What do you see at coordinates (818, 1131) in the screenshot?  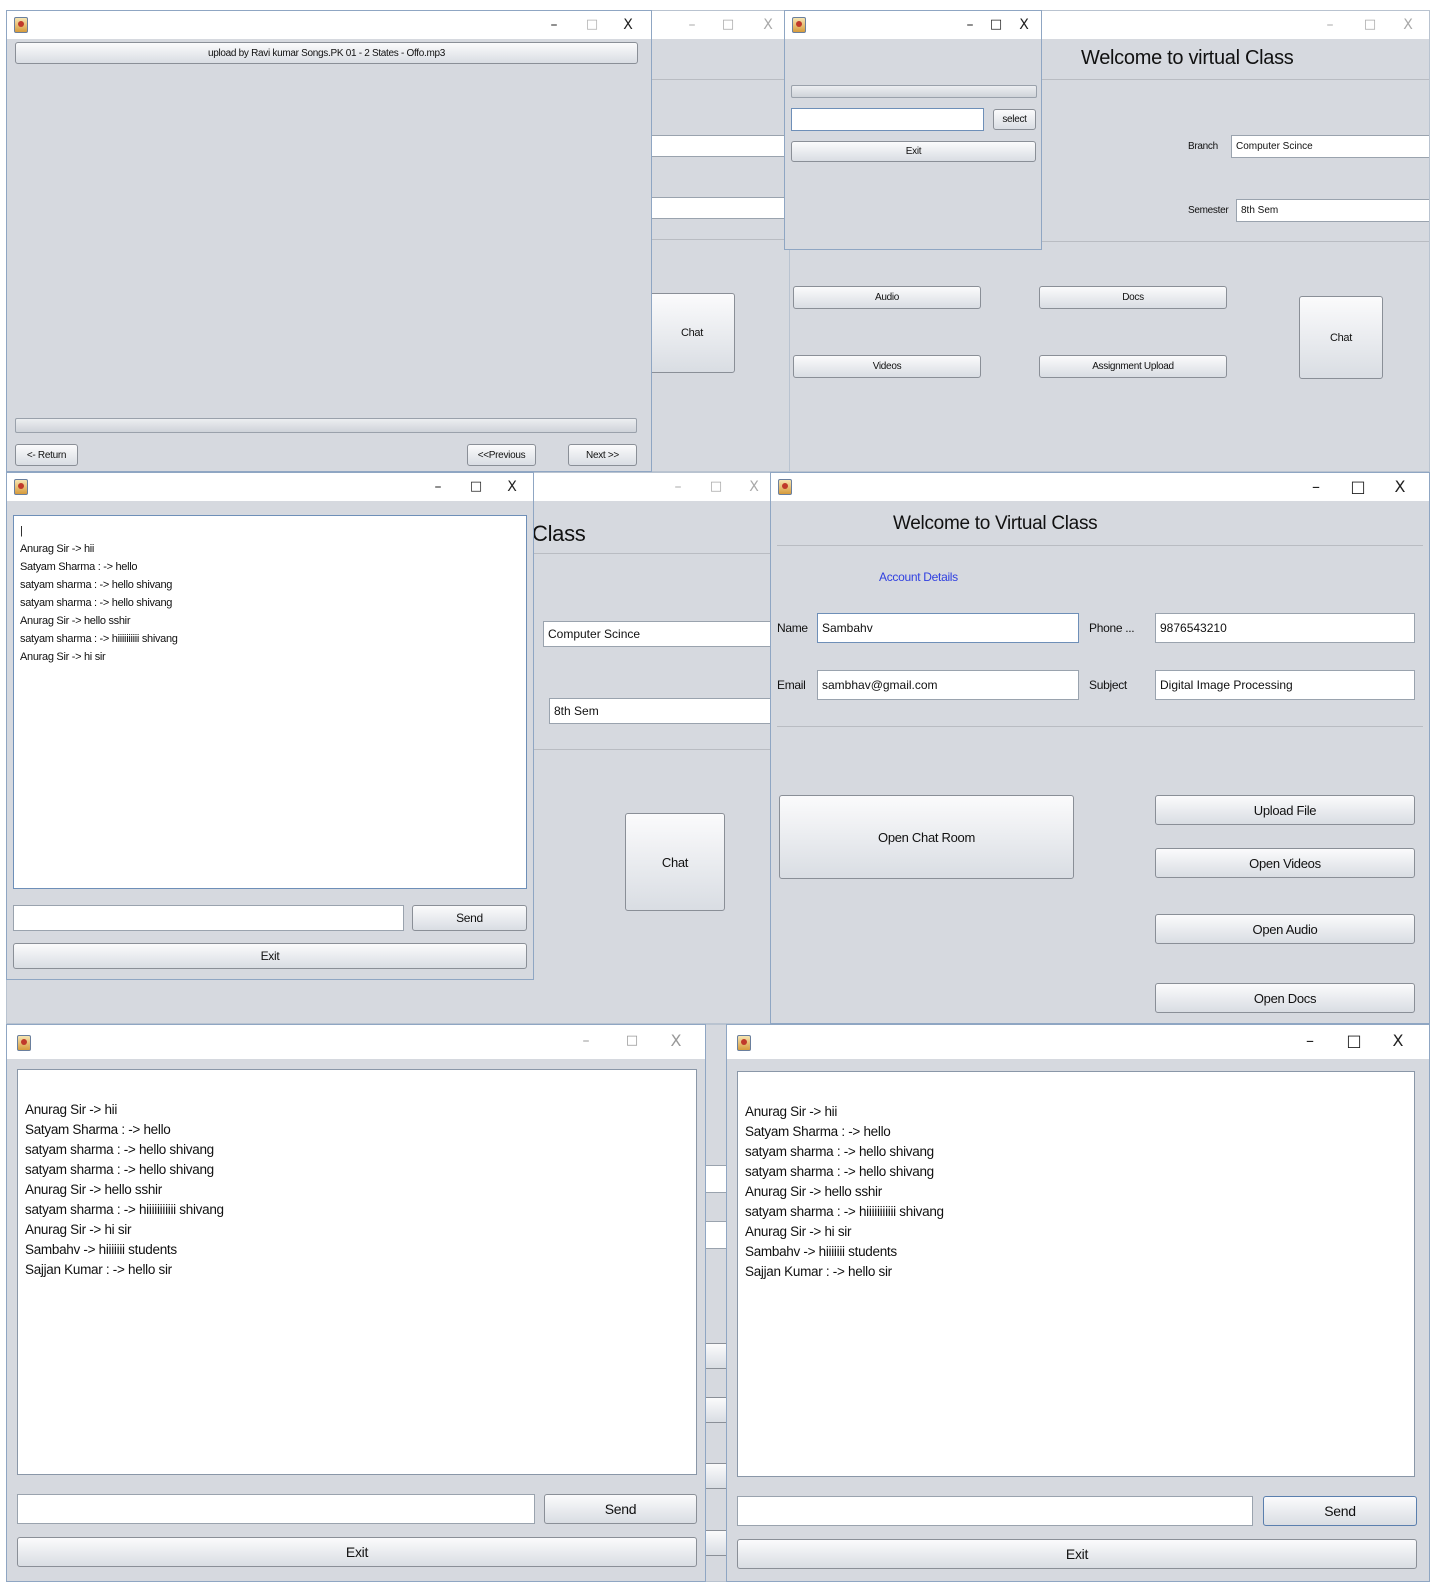 I see `chat-message: Satyam Sharma : -> hello` at bounding box center [818, 1131].